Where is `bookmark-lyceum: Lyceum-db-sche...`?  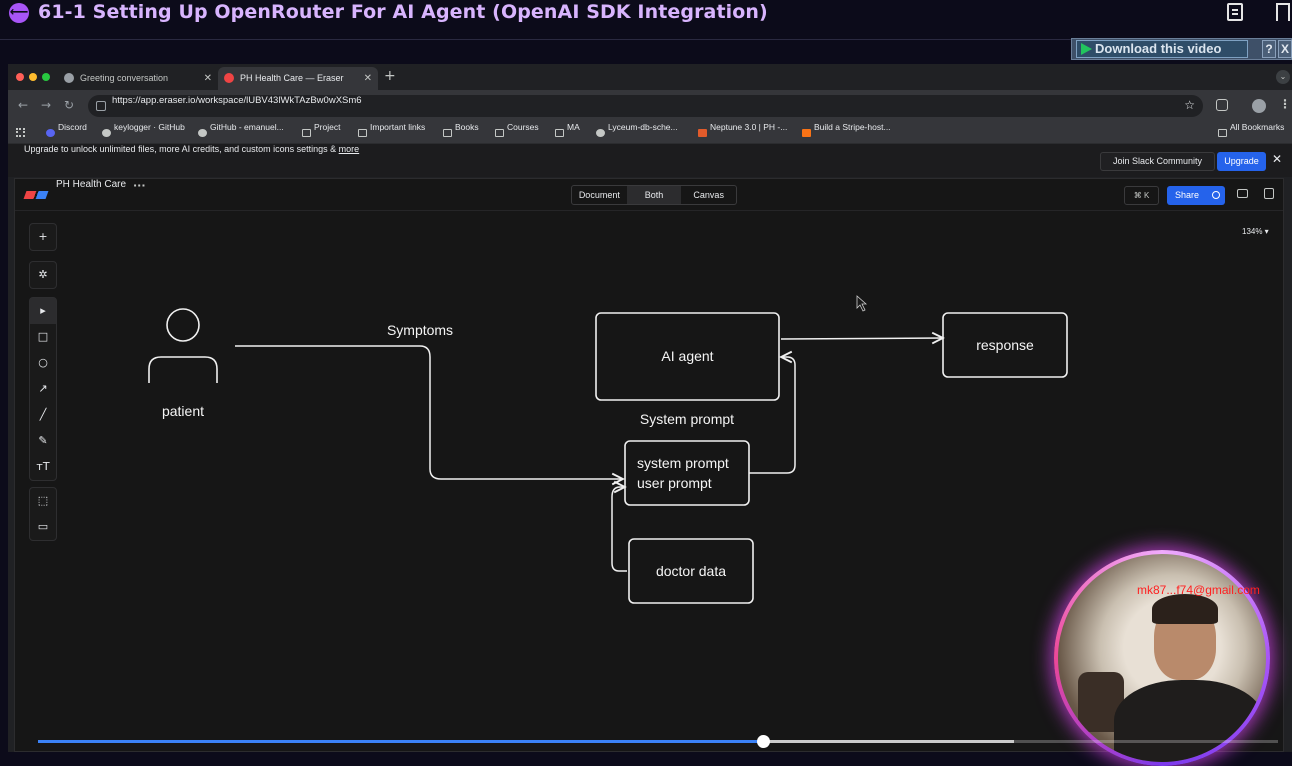 bookmark-lyceum: Lyceum-db-sche... is located at coordinates (637, 129).